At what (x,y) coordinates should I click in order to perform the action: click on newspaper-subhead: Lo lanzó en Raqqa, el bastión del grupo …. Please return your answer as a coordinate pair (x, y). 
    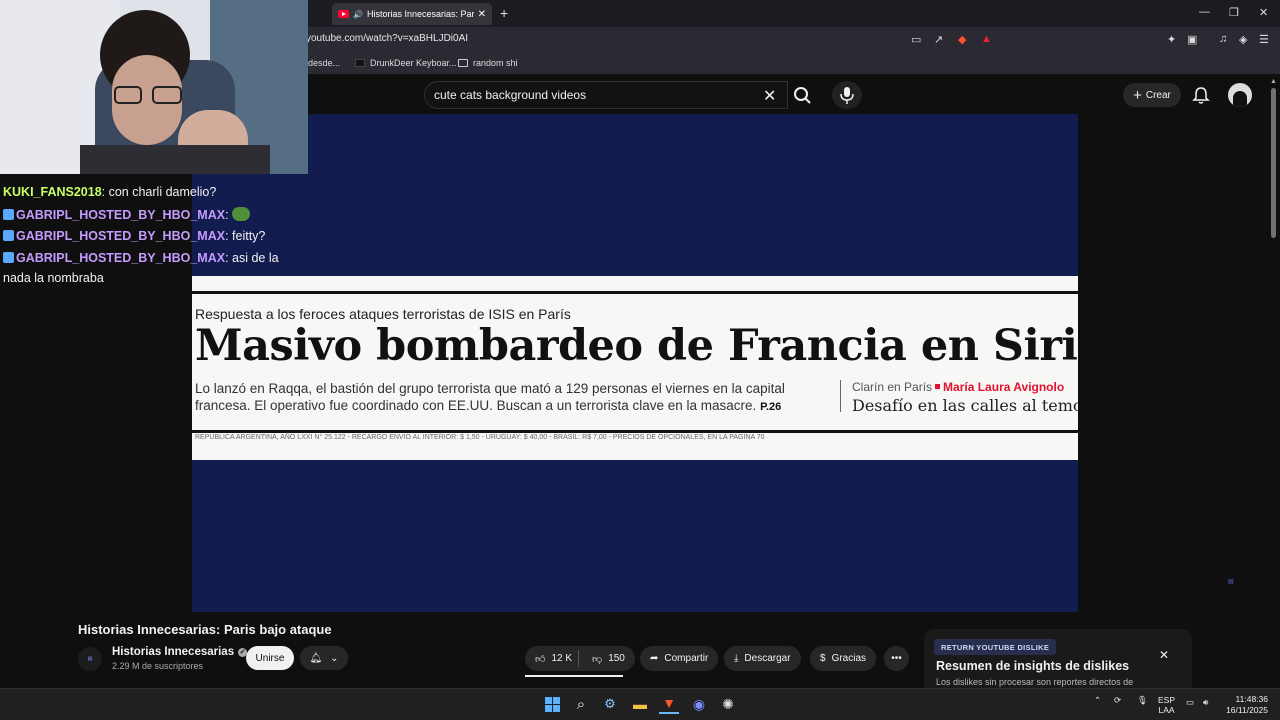
    Looking at the image, I should click on (490, 397).